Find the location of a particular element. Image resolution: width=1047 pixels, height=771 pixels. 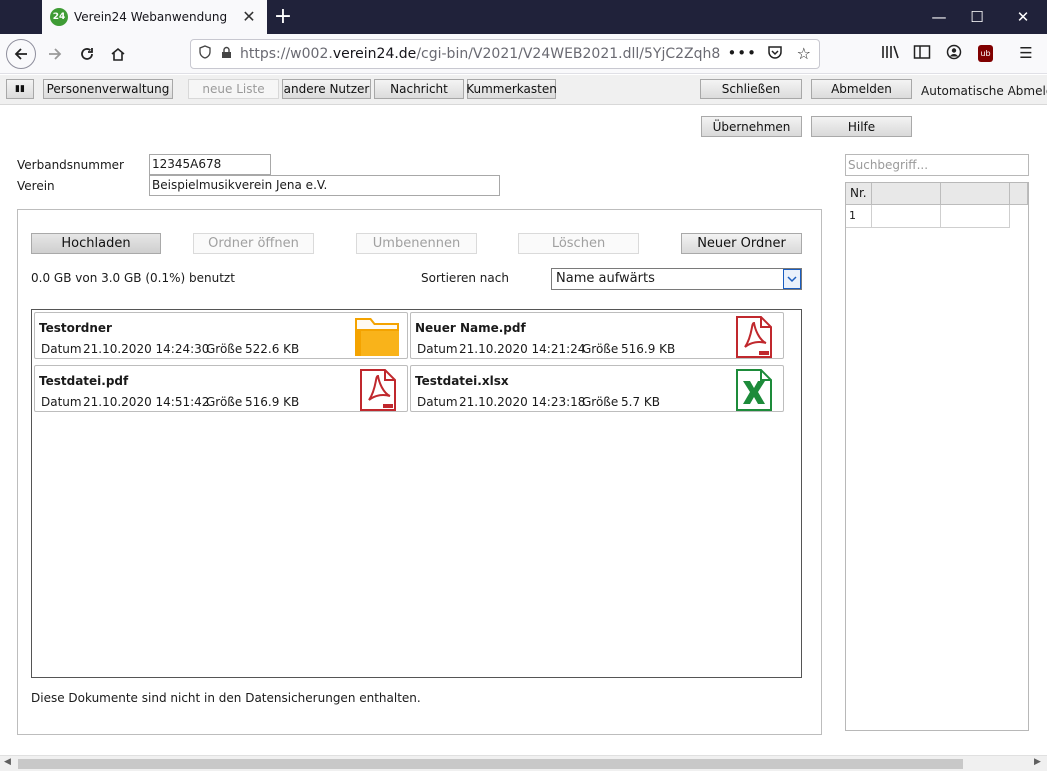

verein-field: Beispielmusikverein Jena e.V. is located at coordinates (324, 185).